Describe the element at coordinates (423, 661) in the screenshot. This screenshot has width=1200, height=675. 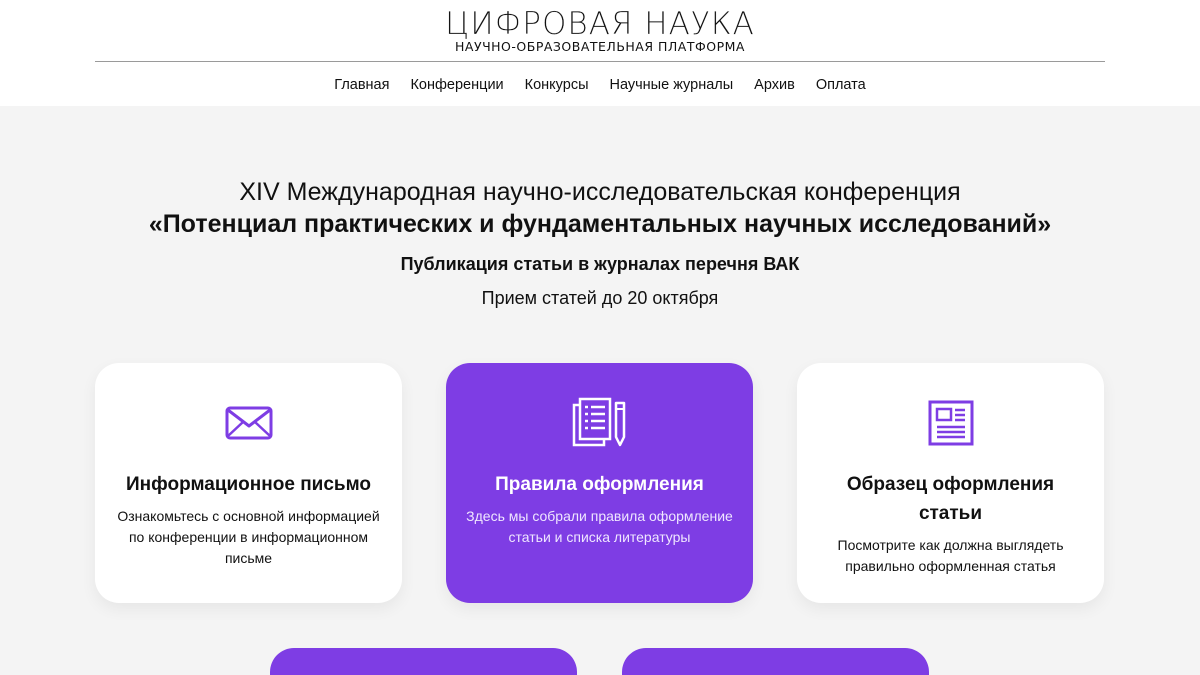
I see `card-bottom-left` at that location.